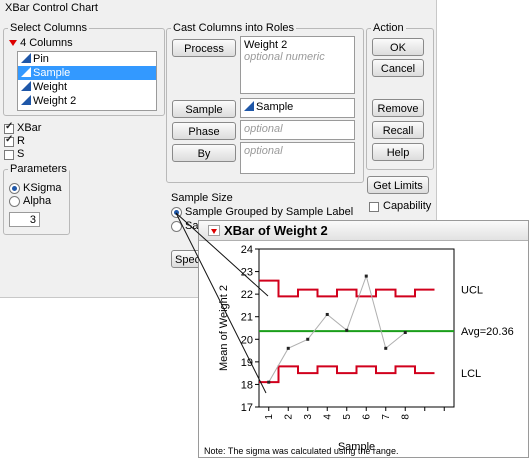 Image resolution: width=530 pixels, height=459 pixels. I want to click on callout-lines, so click(222, 303).